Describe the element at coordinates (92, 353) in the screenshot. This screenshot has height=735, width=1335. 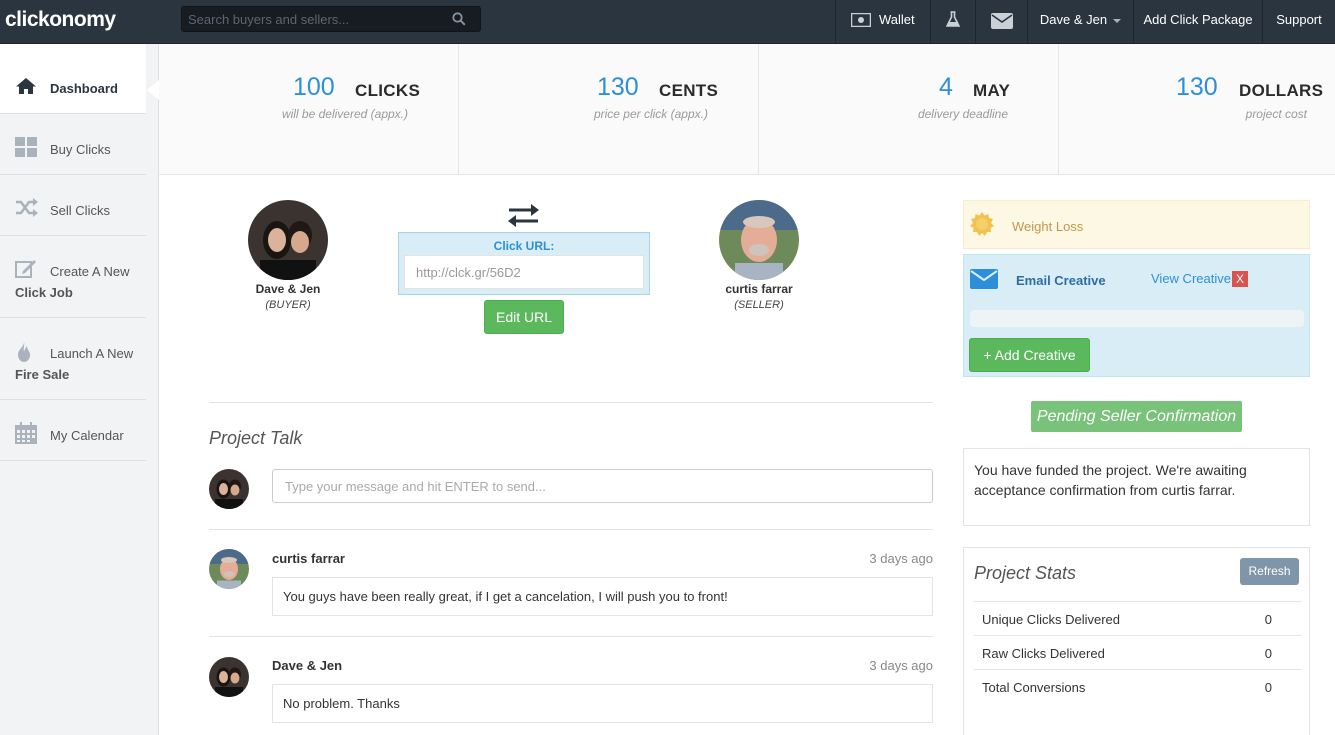
I see `sidebar-item-label: Launch A New` at that location.